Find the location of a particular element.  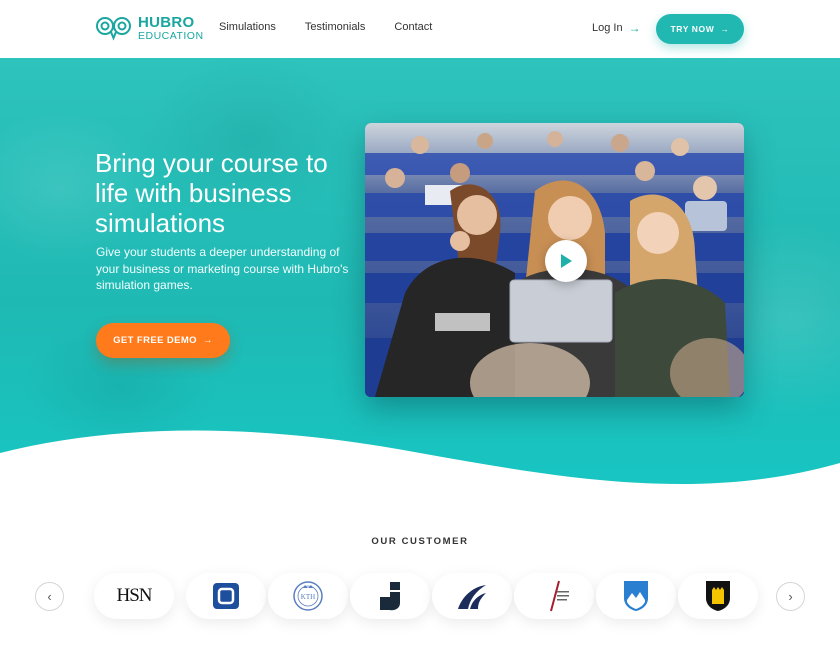

j-logo-icon is located at coordinates (390, 596).